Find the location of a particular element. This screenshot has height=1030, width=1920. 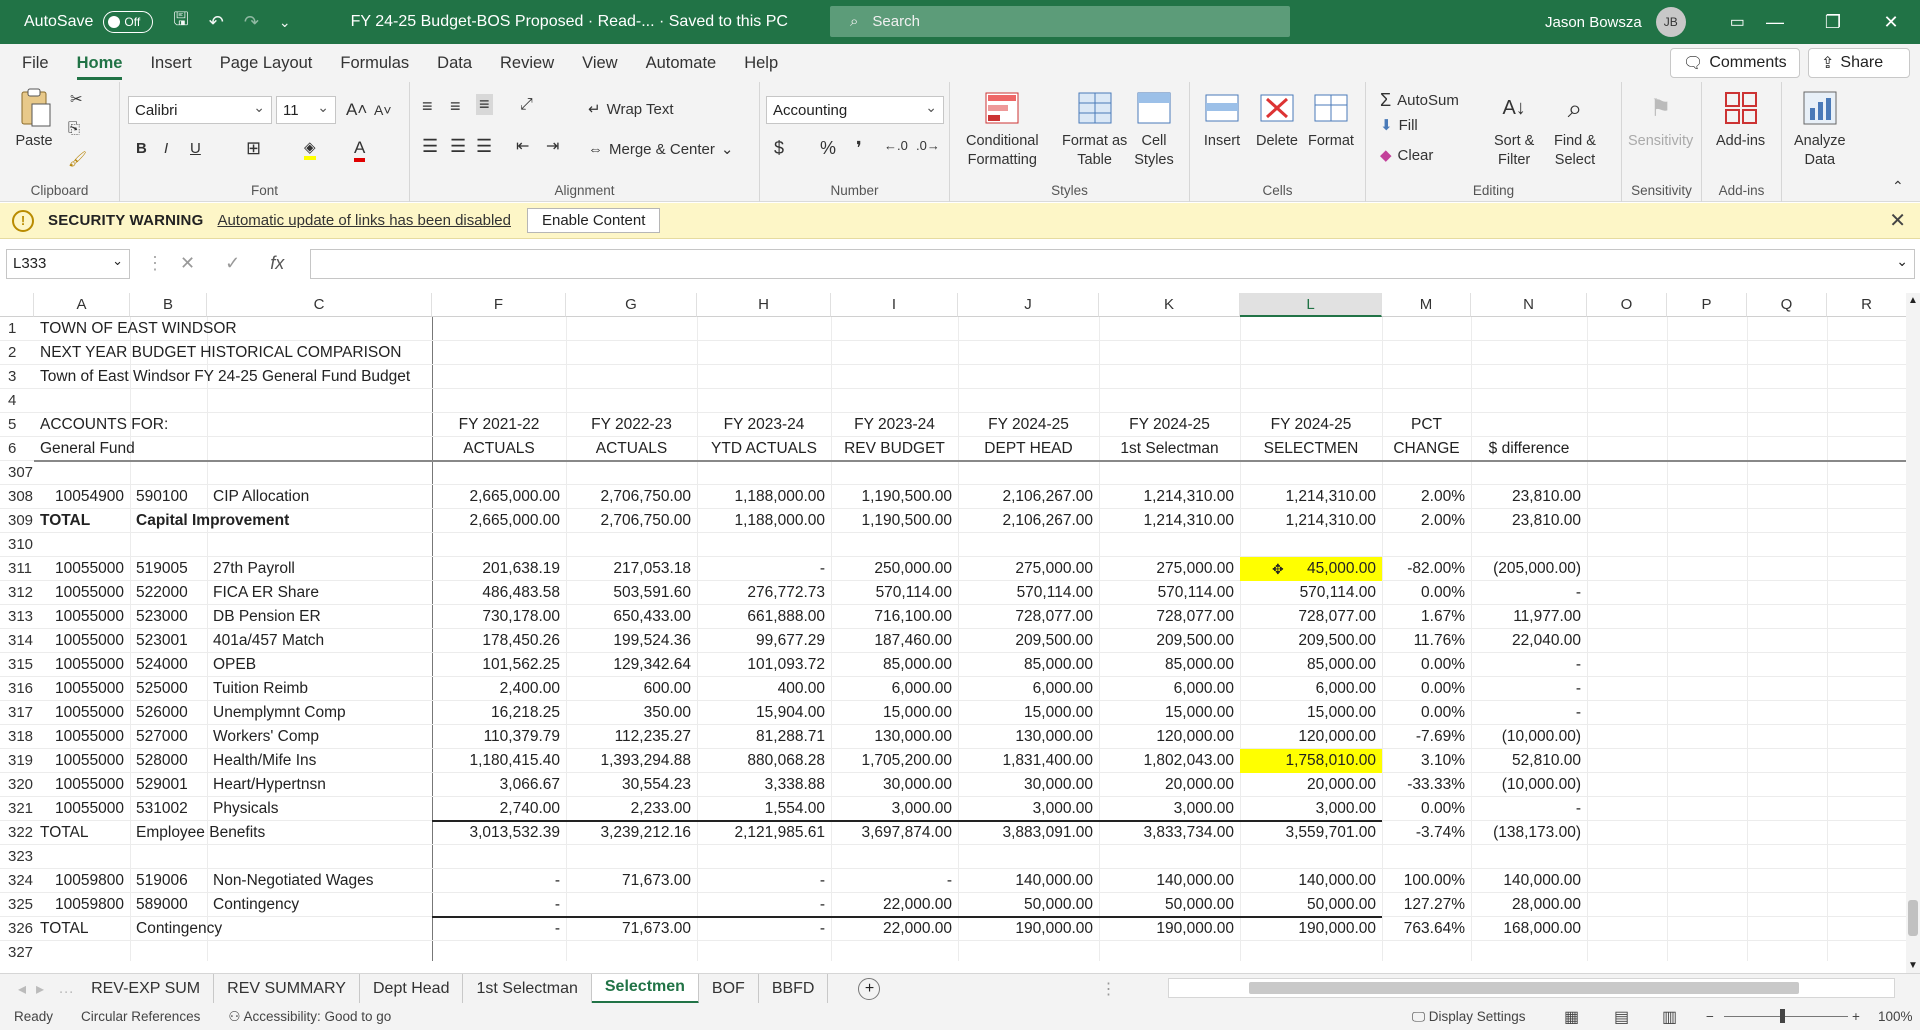

cell-l317: 15,000.00 is located at coordinates (1311, 713).